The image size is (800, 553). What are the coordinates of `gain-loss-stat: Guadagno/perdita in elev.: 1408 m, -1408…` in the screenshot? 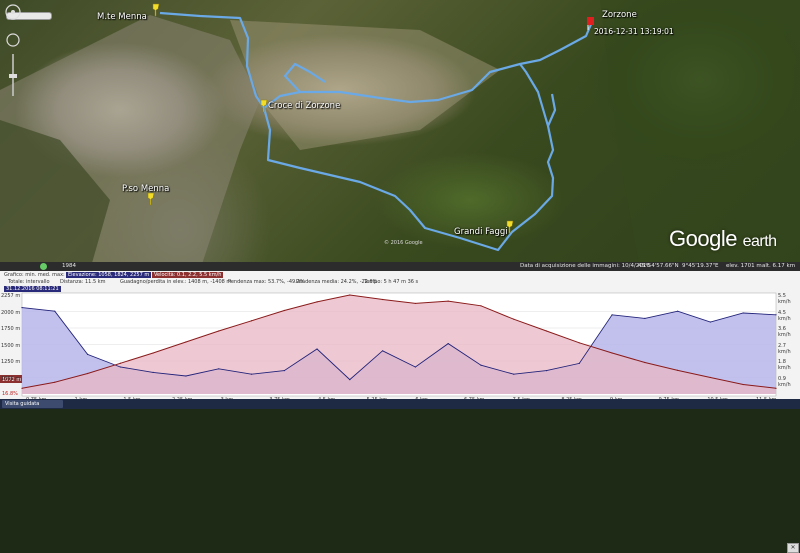 It's located at (176, 282).